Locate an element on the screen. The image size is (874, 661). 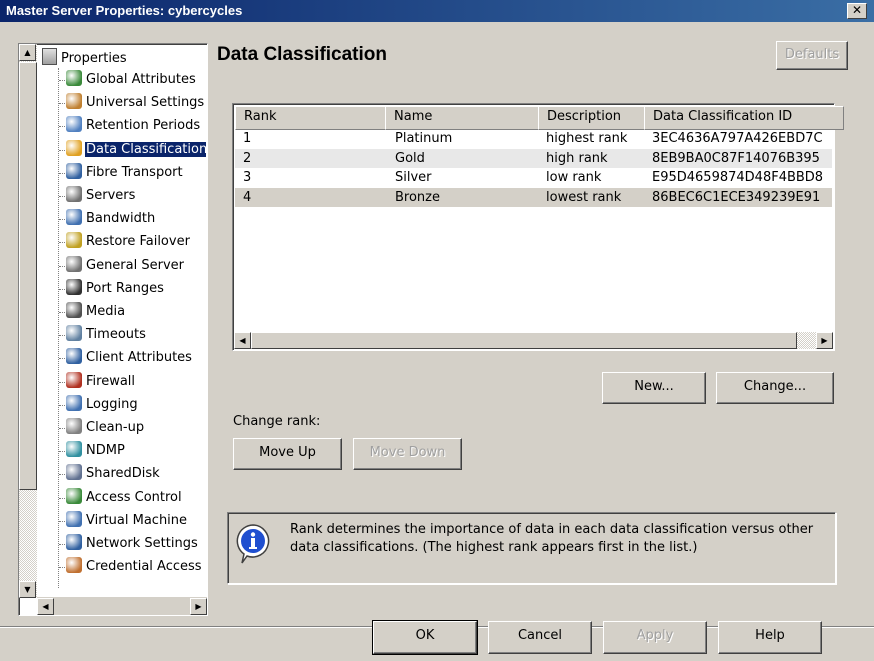
list-scroll-left-icon: ◀ is located at coordinates (242, 340).